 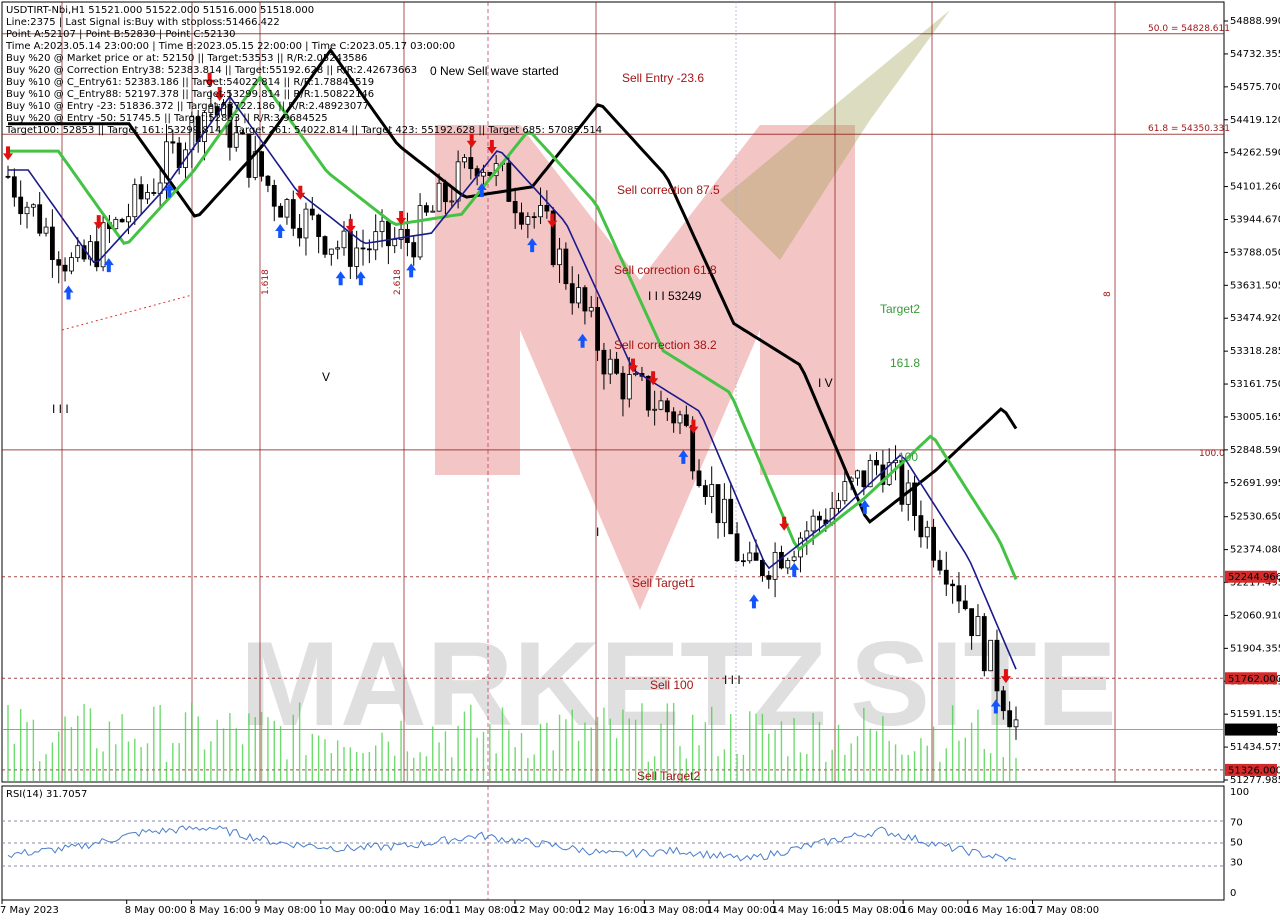 What do you see at coordinates (353, 910) in the screenshot?
I see `time-tick-label: 10 May 00:00` at bounding box center [353, 910].